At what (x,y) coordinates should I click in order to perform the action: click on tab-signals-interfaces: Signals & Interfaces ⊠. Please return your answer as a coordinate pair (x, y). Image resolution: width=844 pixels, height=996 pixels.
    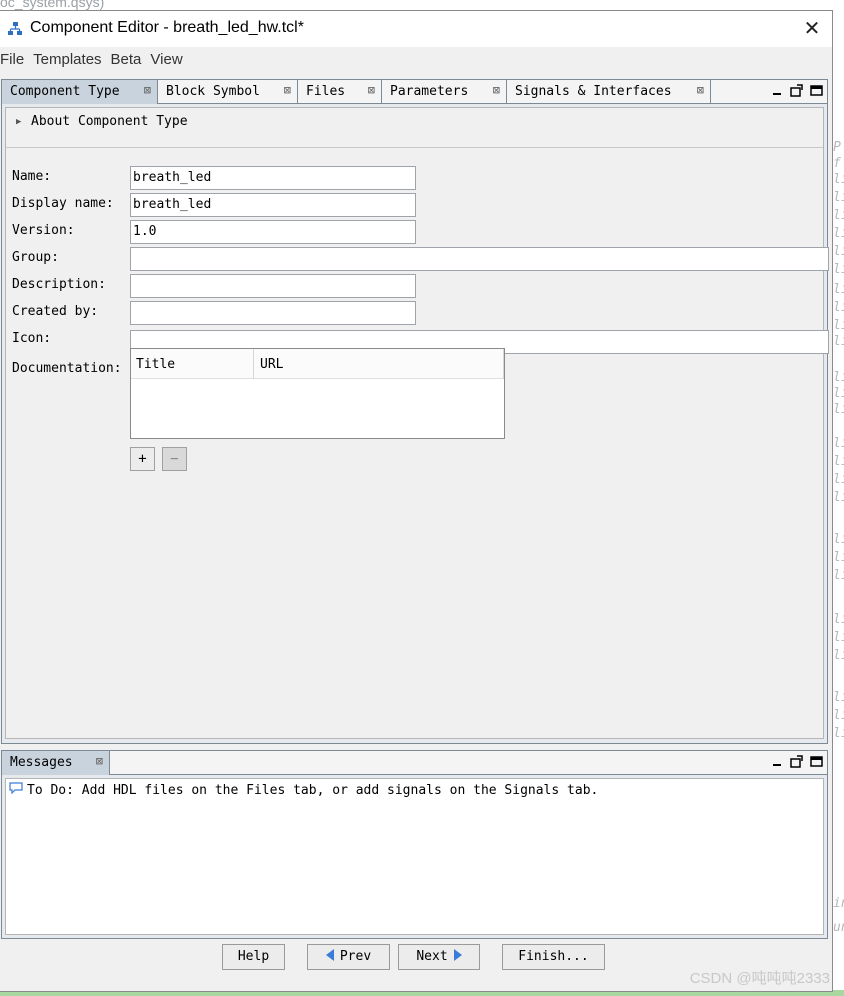
    Looking at the image, I should click on (609, 92).